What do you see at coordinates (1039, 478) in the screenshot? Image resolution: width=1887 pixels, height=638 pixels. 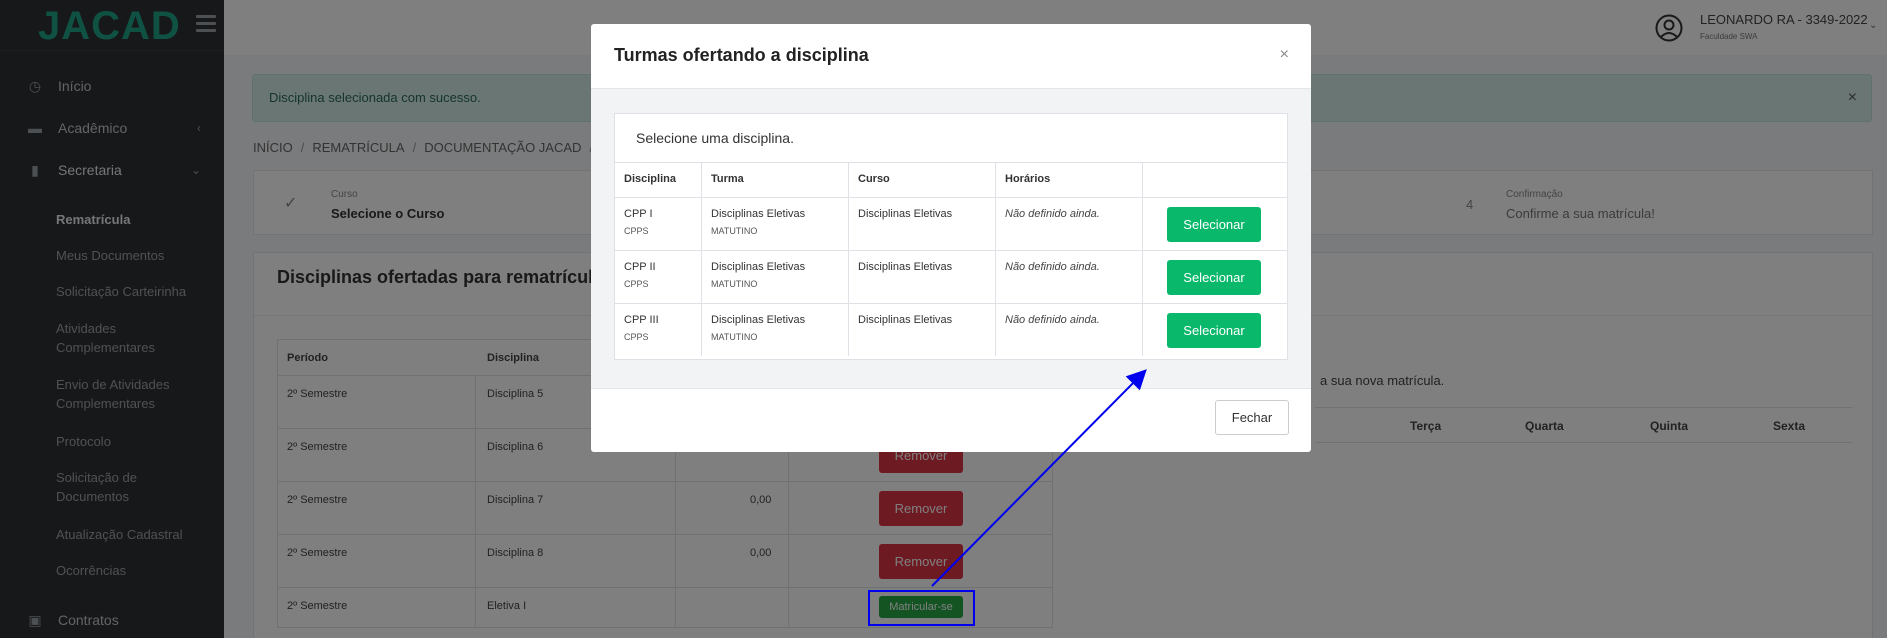 I see `annotation-arrow` at bounding box center [1039, 478].